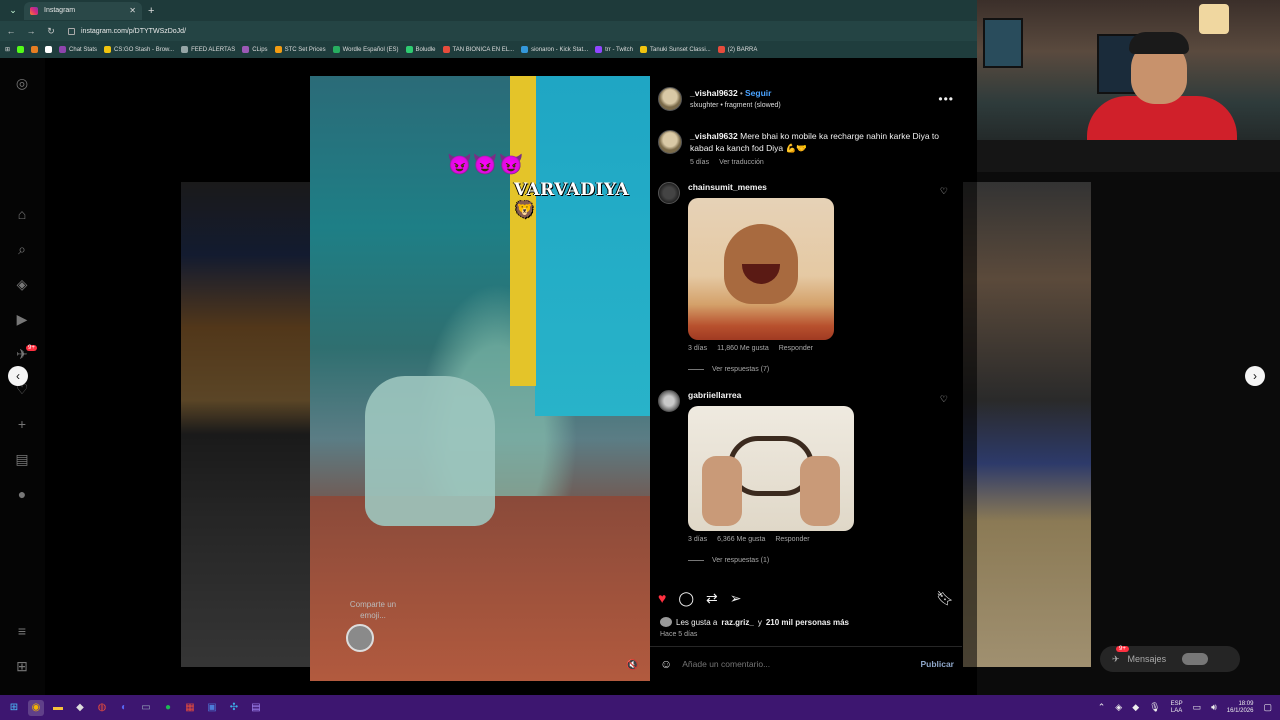 This screenshot has height=720, width=1280. What do you see at coordinates (22, 214) in the screenshot?
I see `home-icon: ⌂` at bounding box center [22, 214].